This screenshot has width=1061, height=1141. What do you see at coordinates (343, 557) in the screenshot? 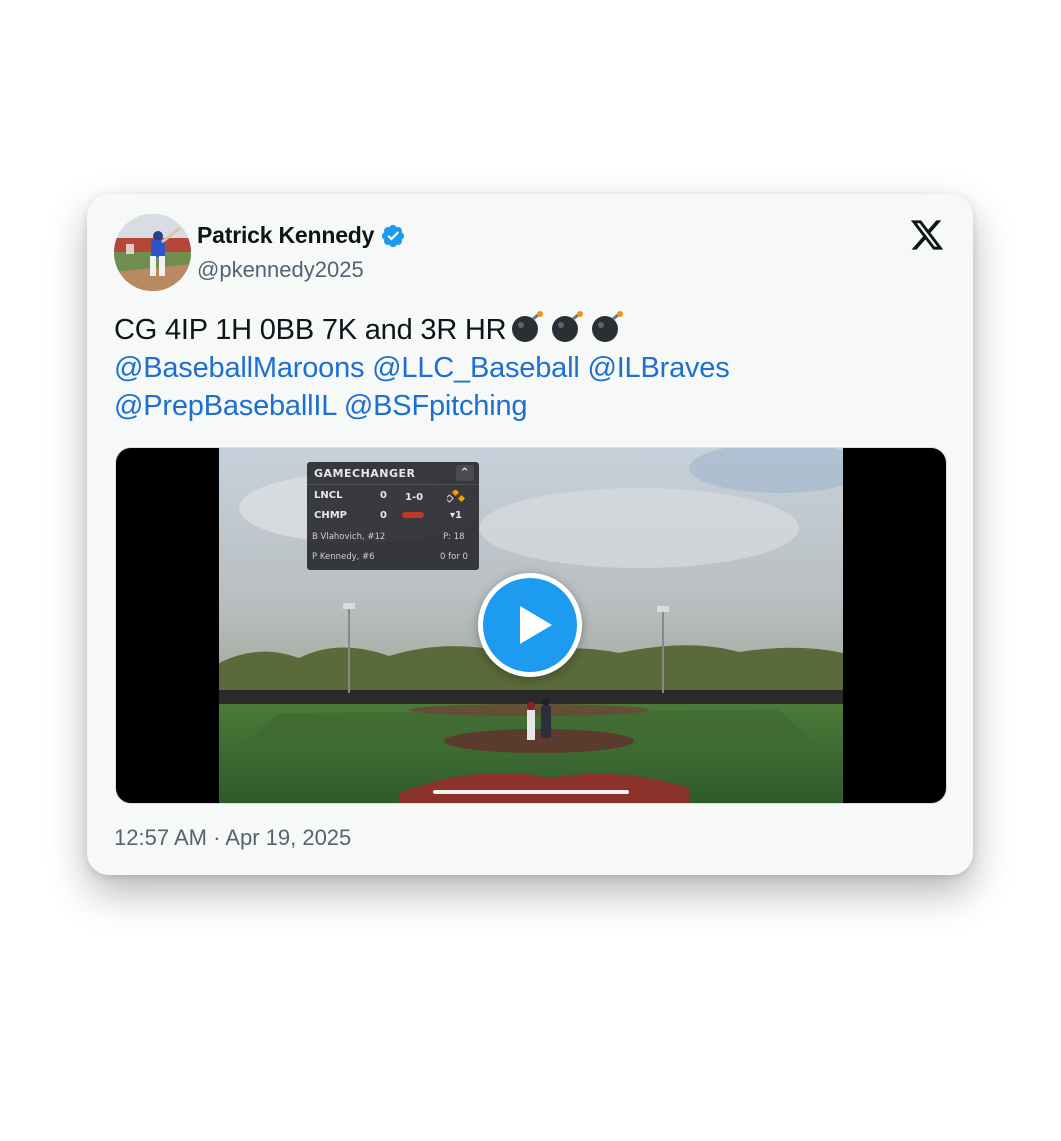
I see `batter-name: P Kennedy, #6` at bounding box center [343, 557].